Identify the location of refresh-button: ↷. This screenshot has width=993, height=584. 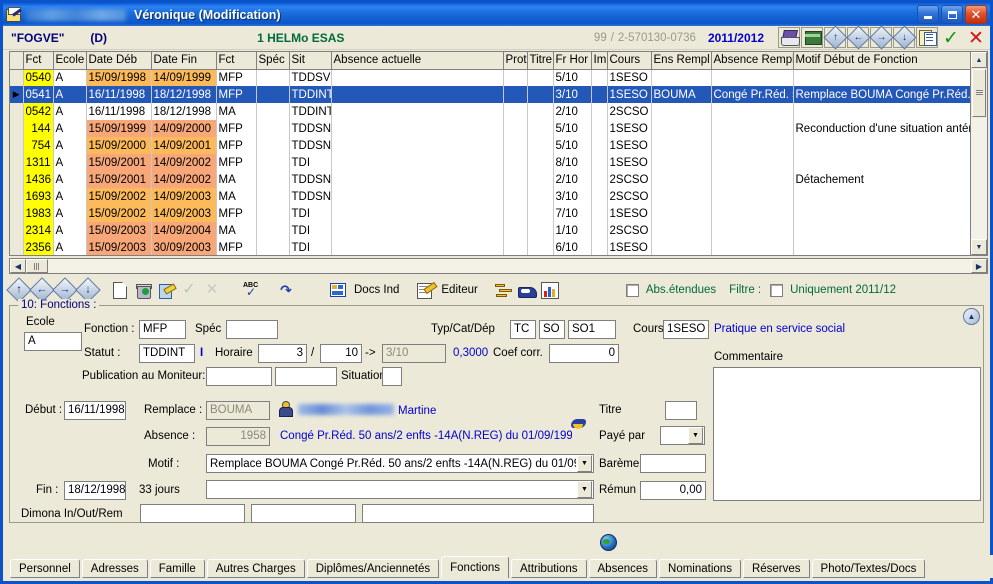
(286, 290).